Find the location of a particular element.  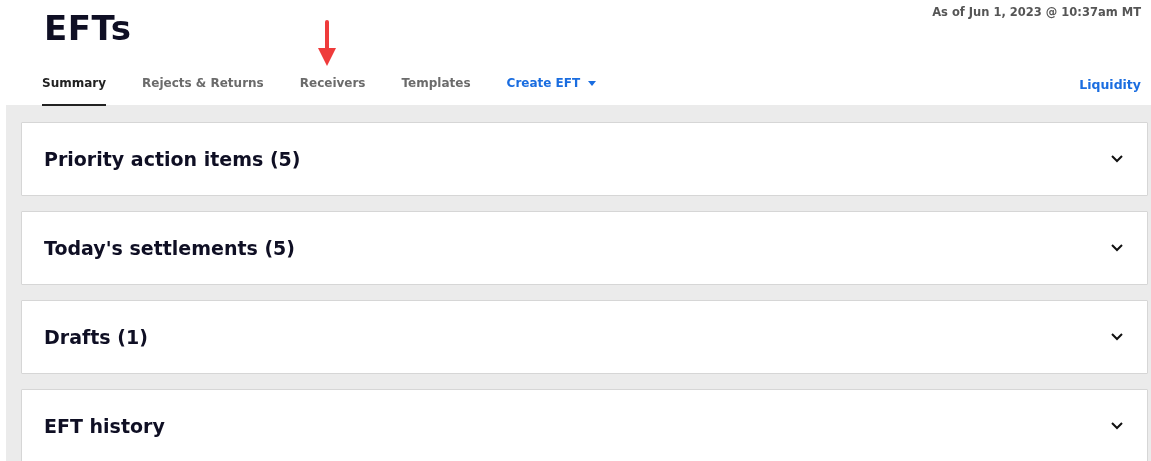

caret-icon is located at coordinates (592, 83).